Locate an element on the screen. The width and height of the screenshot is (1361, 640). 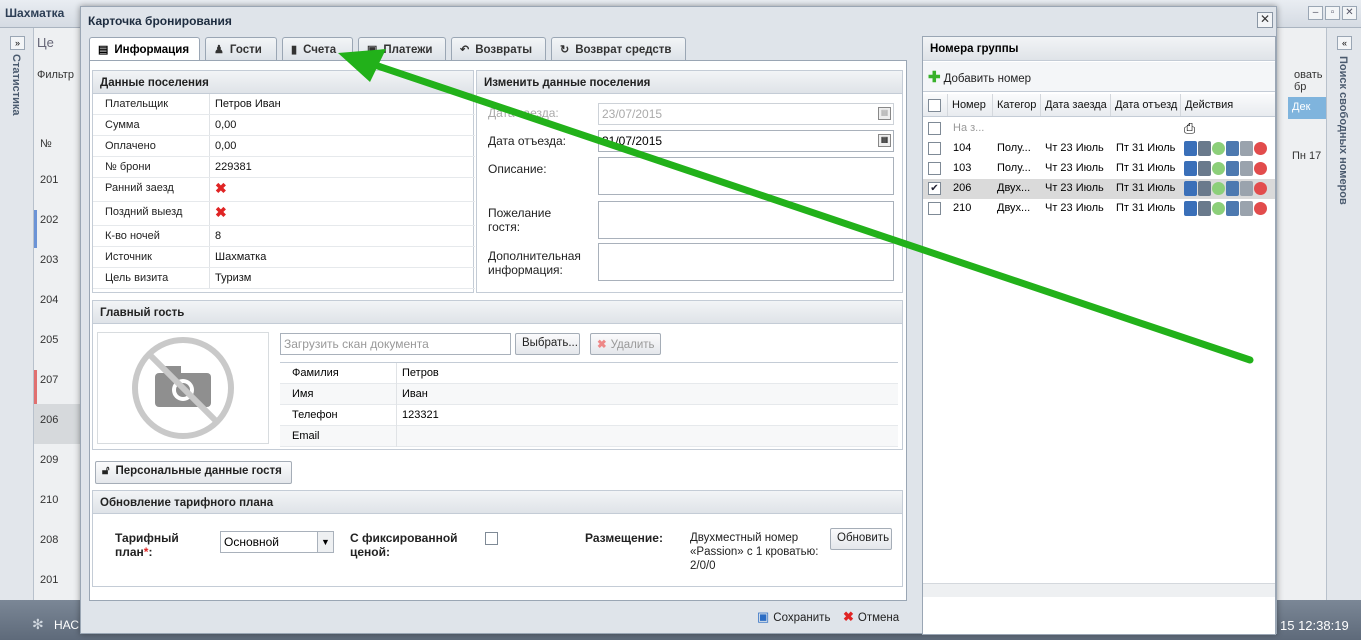
tab-returns: ↶ Возвраты is located at coordinates (498, 48).